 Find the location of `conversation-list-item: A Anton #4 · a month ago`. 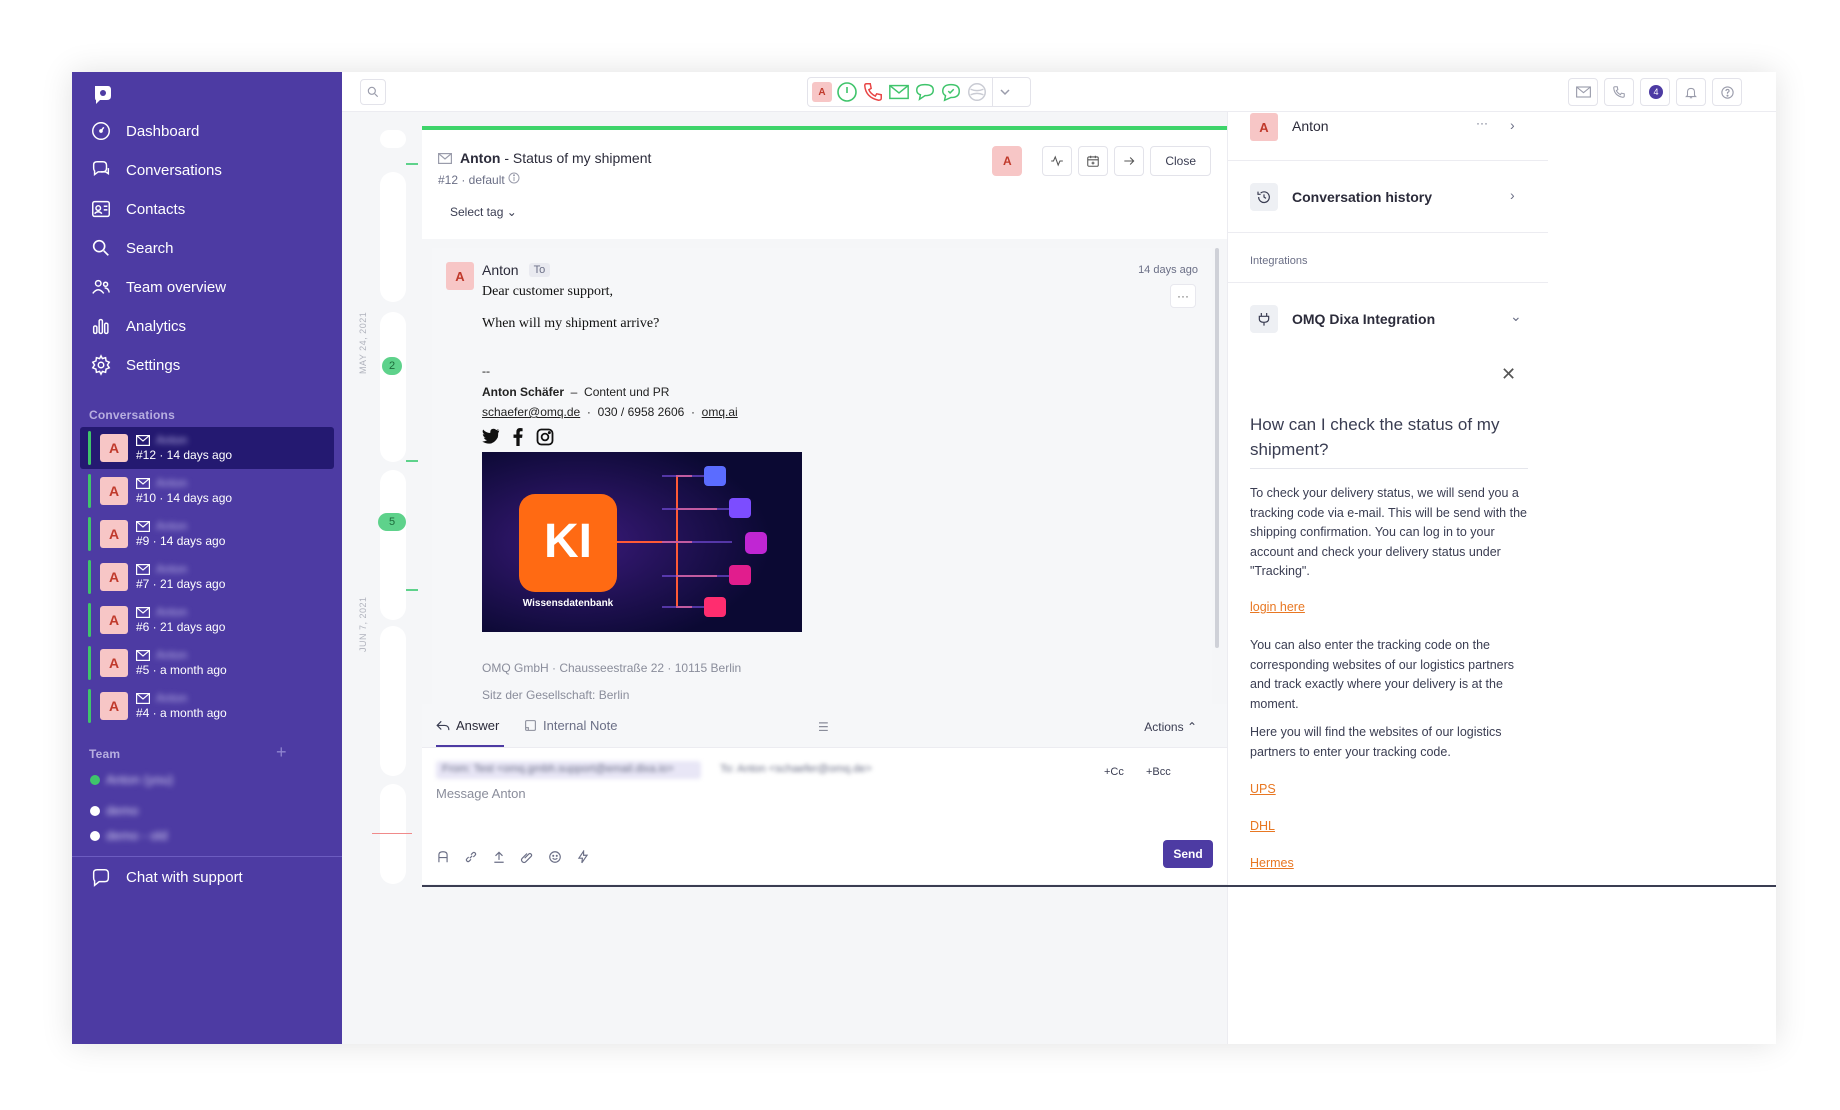

conversation-list-item: A Anton #4 · a month ago is located at coordinates (207, 706).